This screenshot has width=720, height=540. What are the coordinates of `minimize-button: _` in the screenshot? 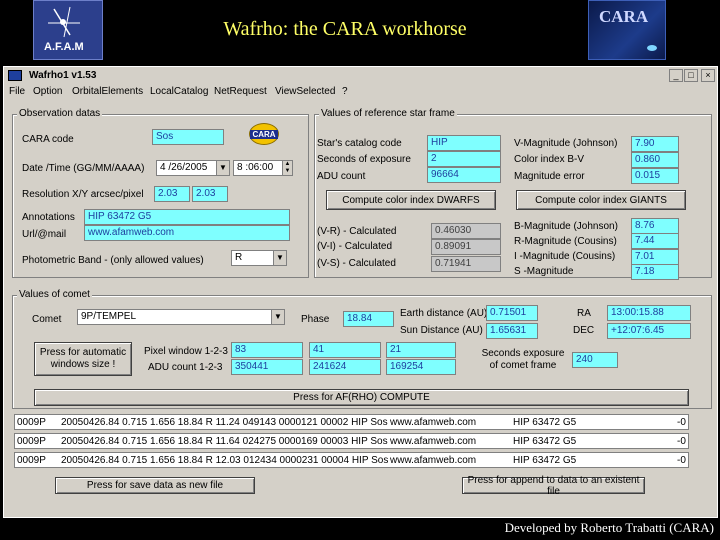 It's located at (676, 75).